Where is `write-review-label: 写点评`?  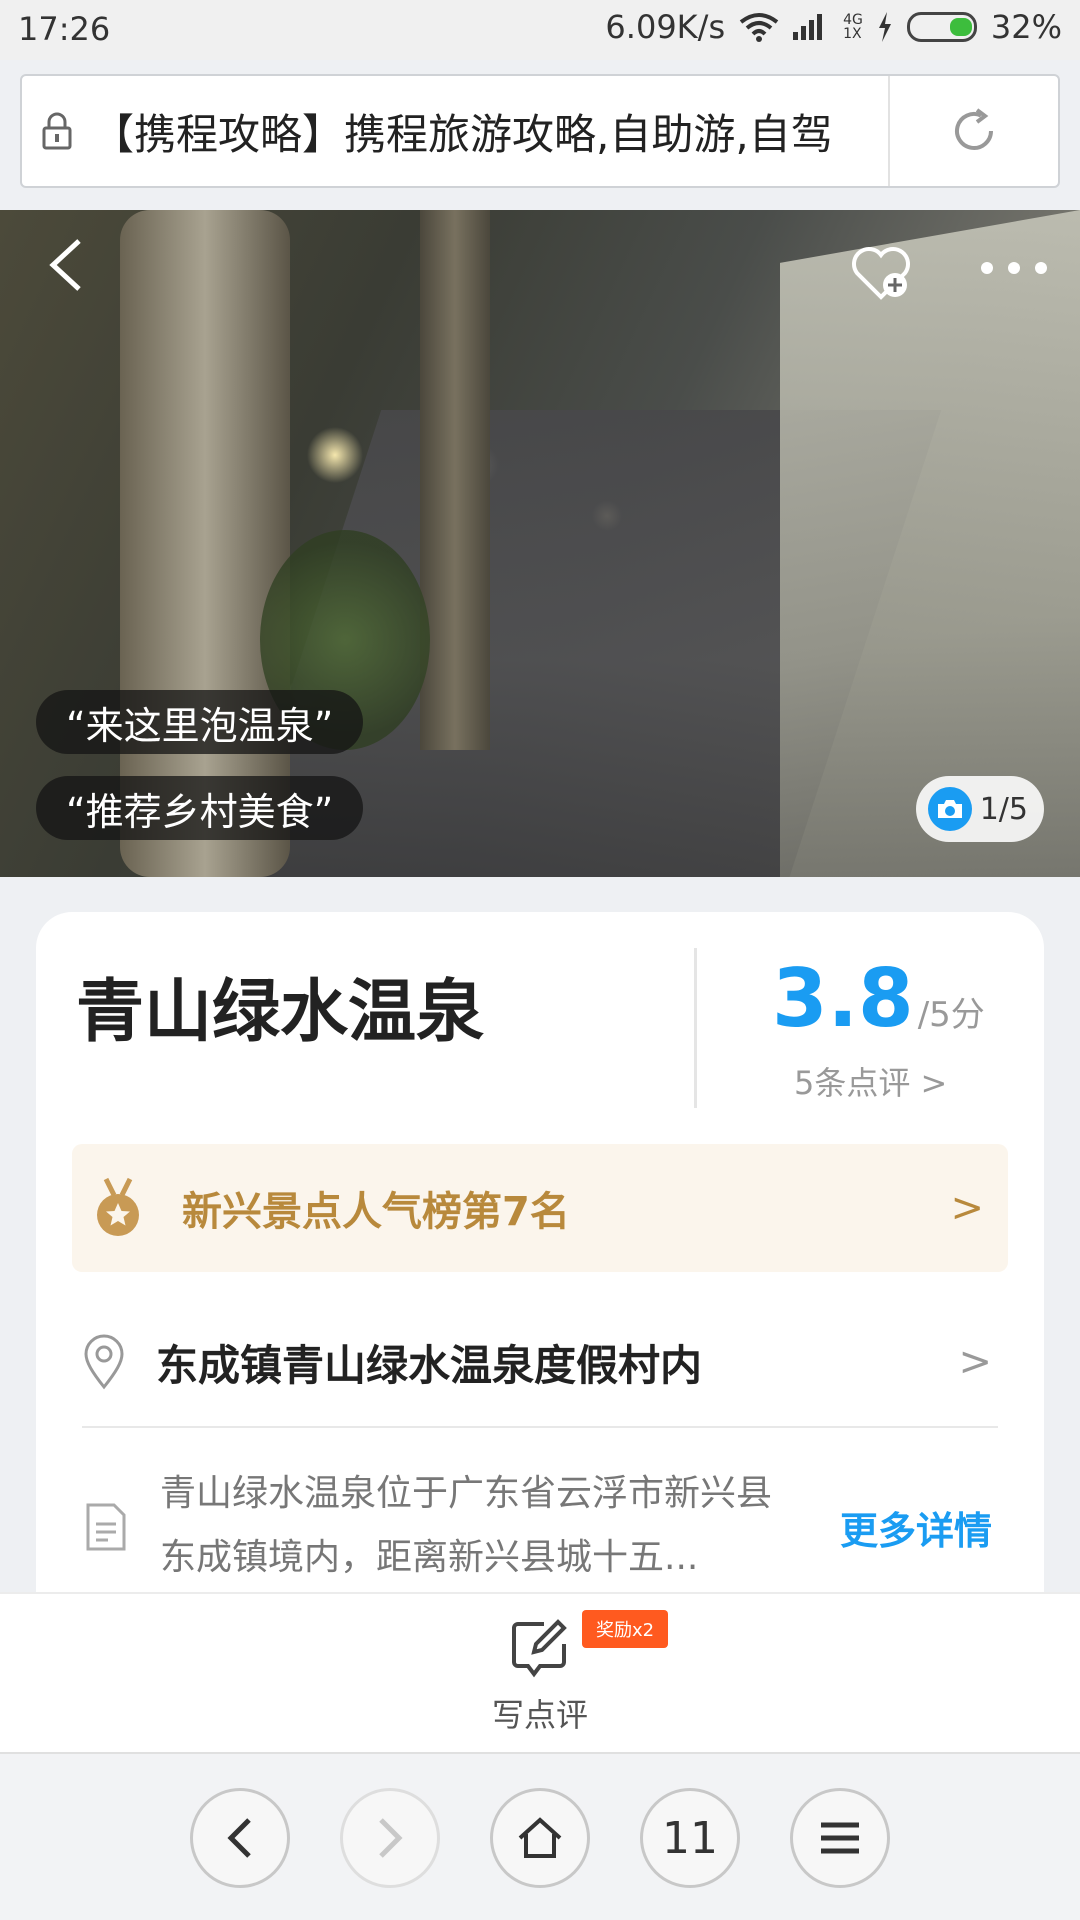 write-review-label: 写点评 is located at coordinates (539, 1715).